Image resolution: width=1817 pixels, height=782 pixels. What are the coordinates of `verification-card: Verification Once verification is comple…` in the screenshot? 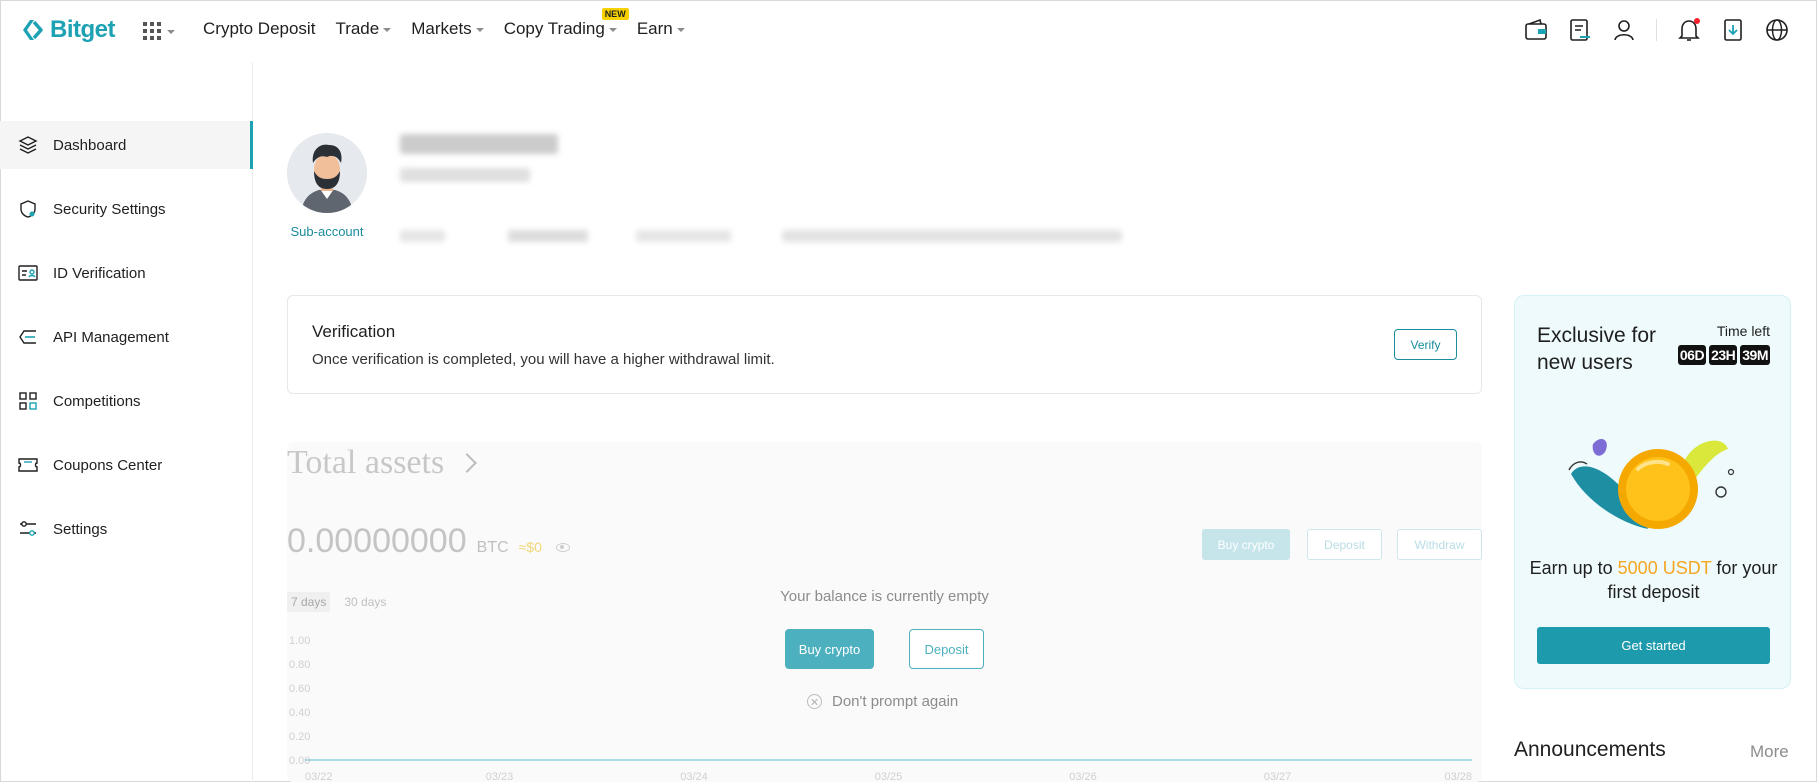 It's located at (884, 344).